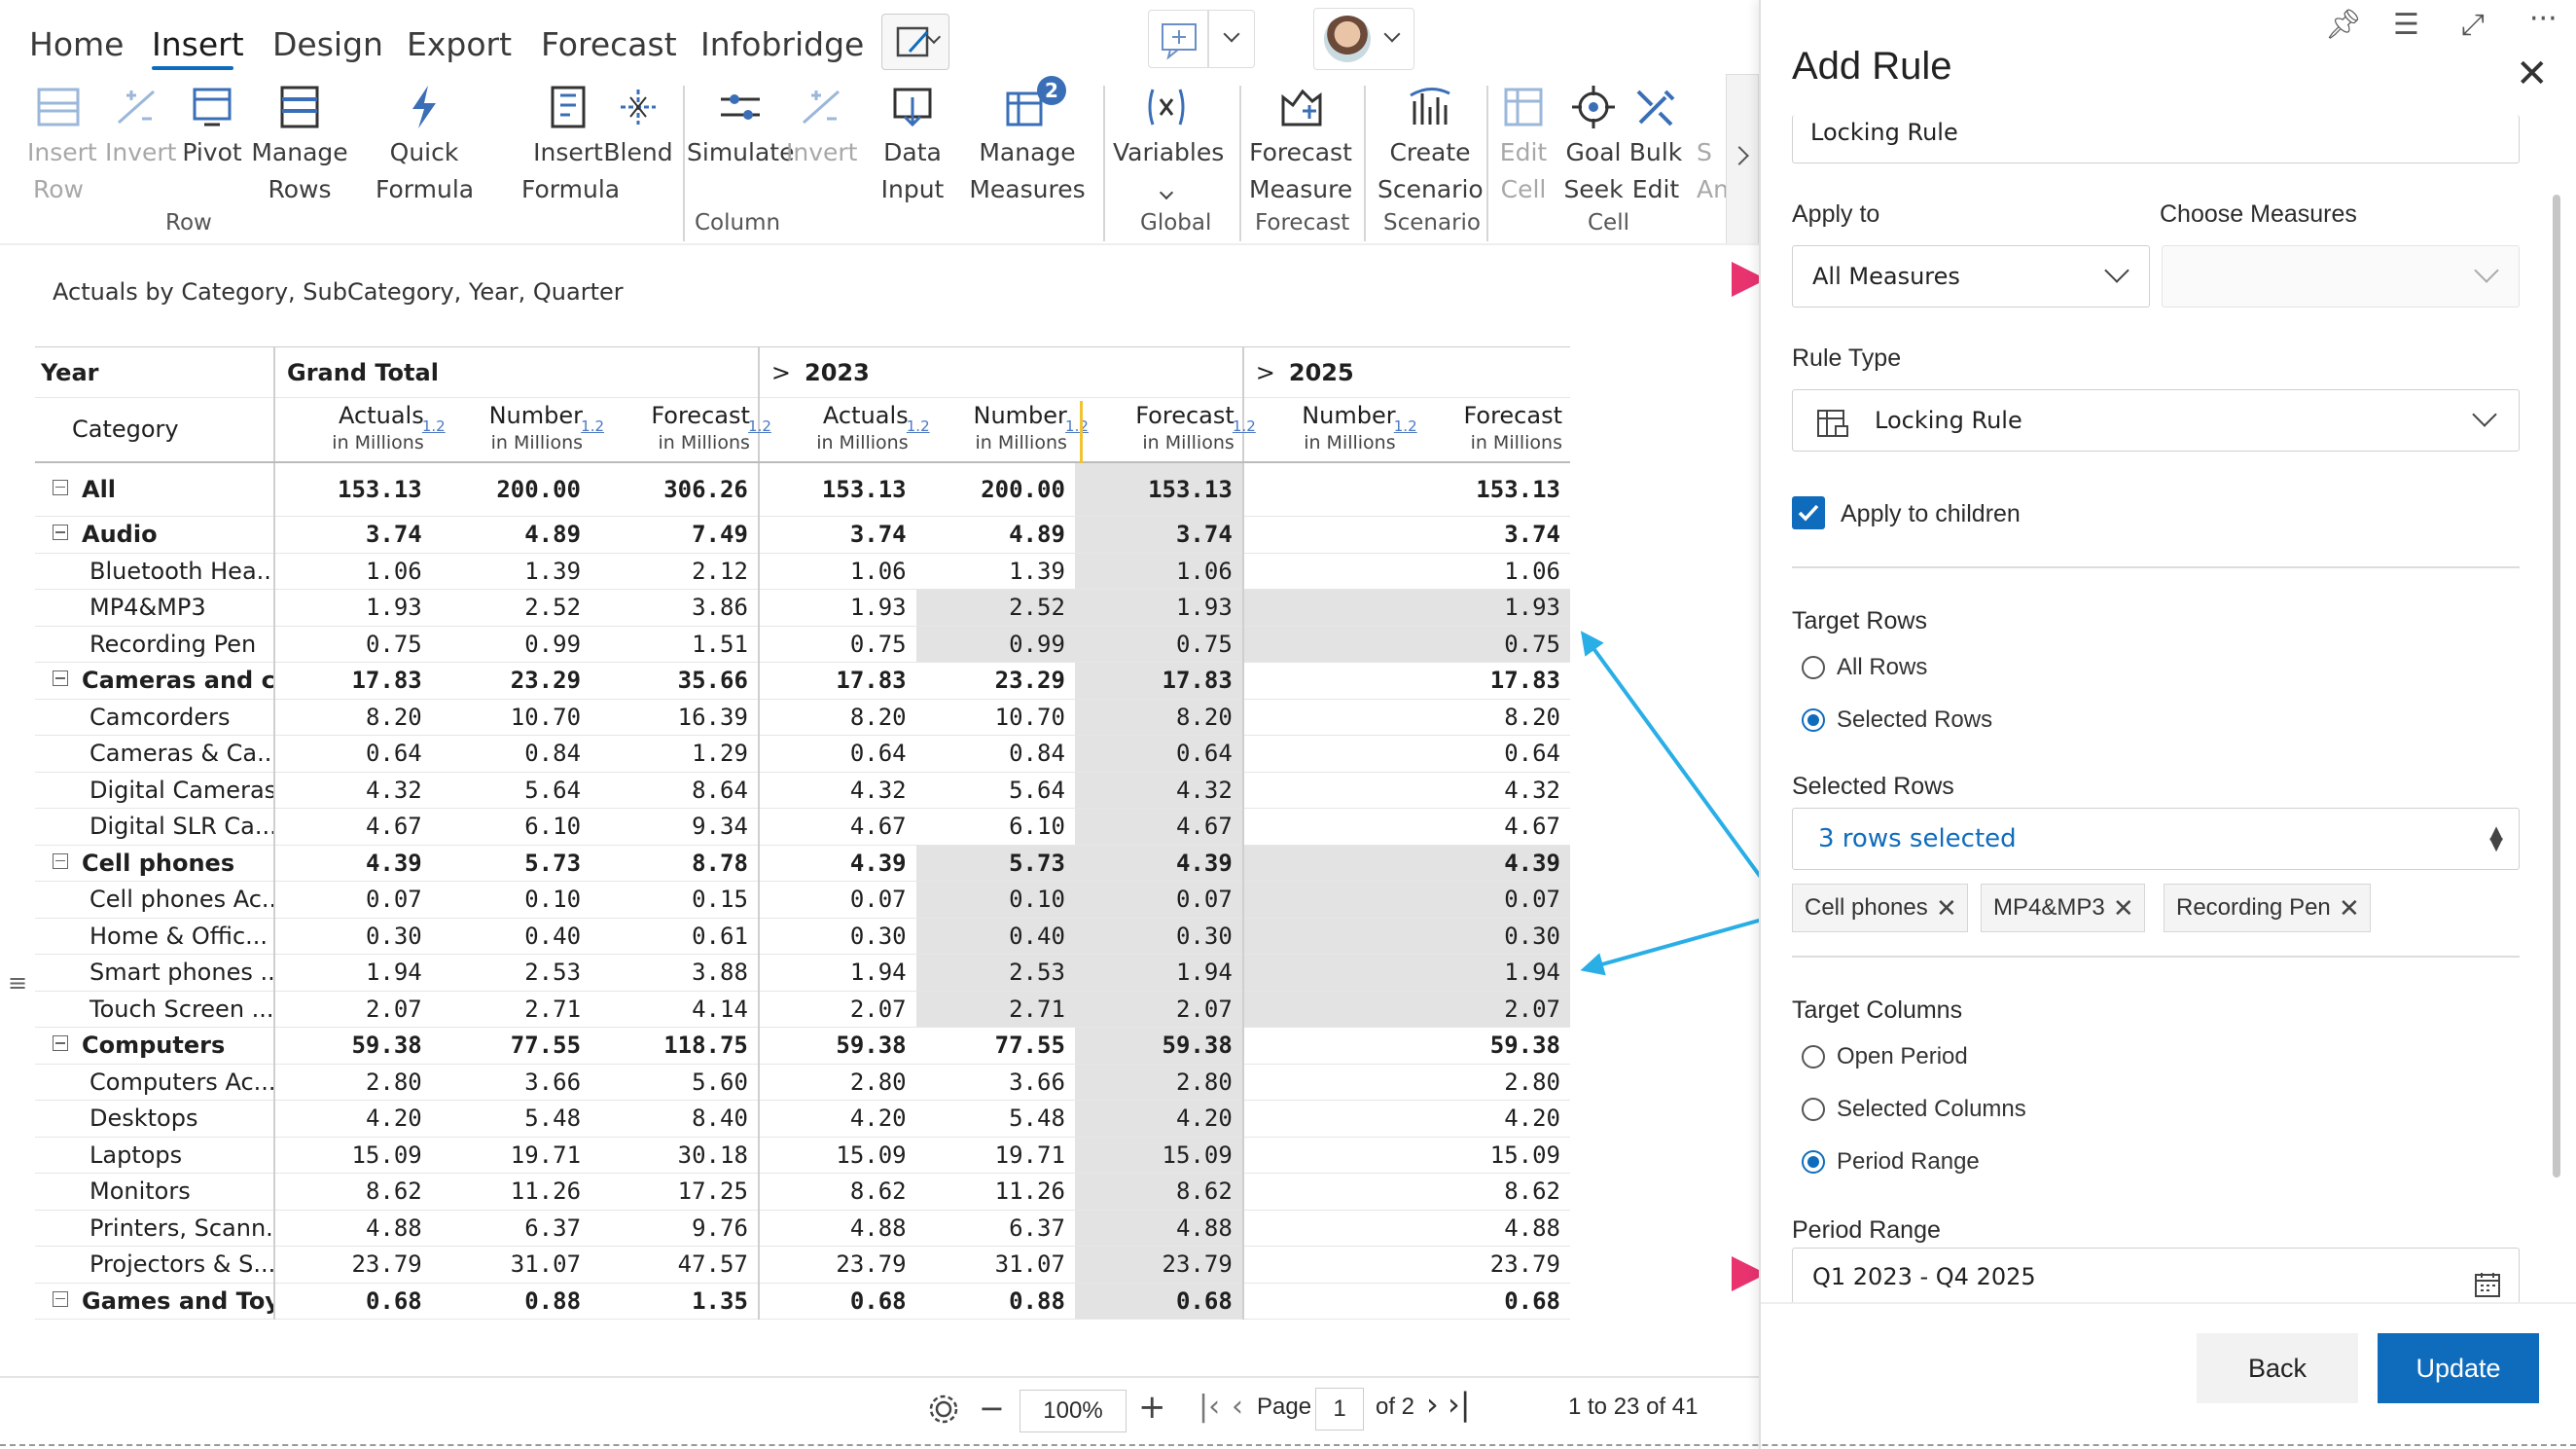  What do you see at coordinates (353, 1046) in the screenshot?
I see `cell: 59.38` at bounding box center [353, 1046].